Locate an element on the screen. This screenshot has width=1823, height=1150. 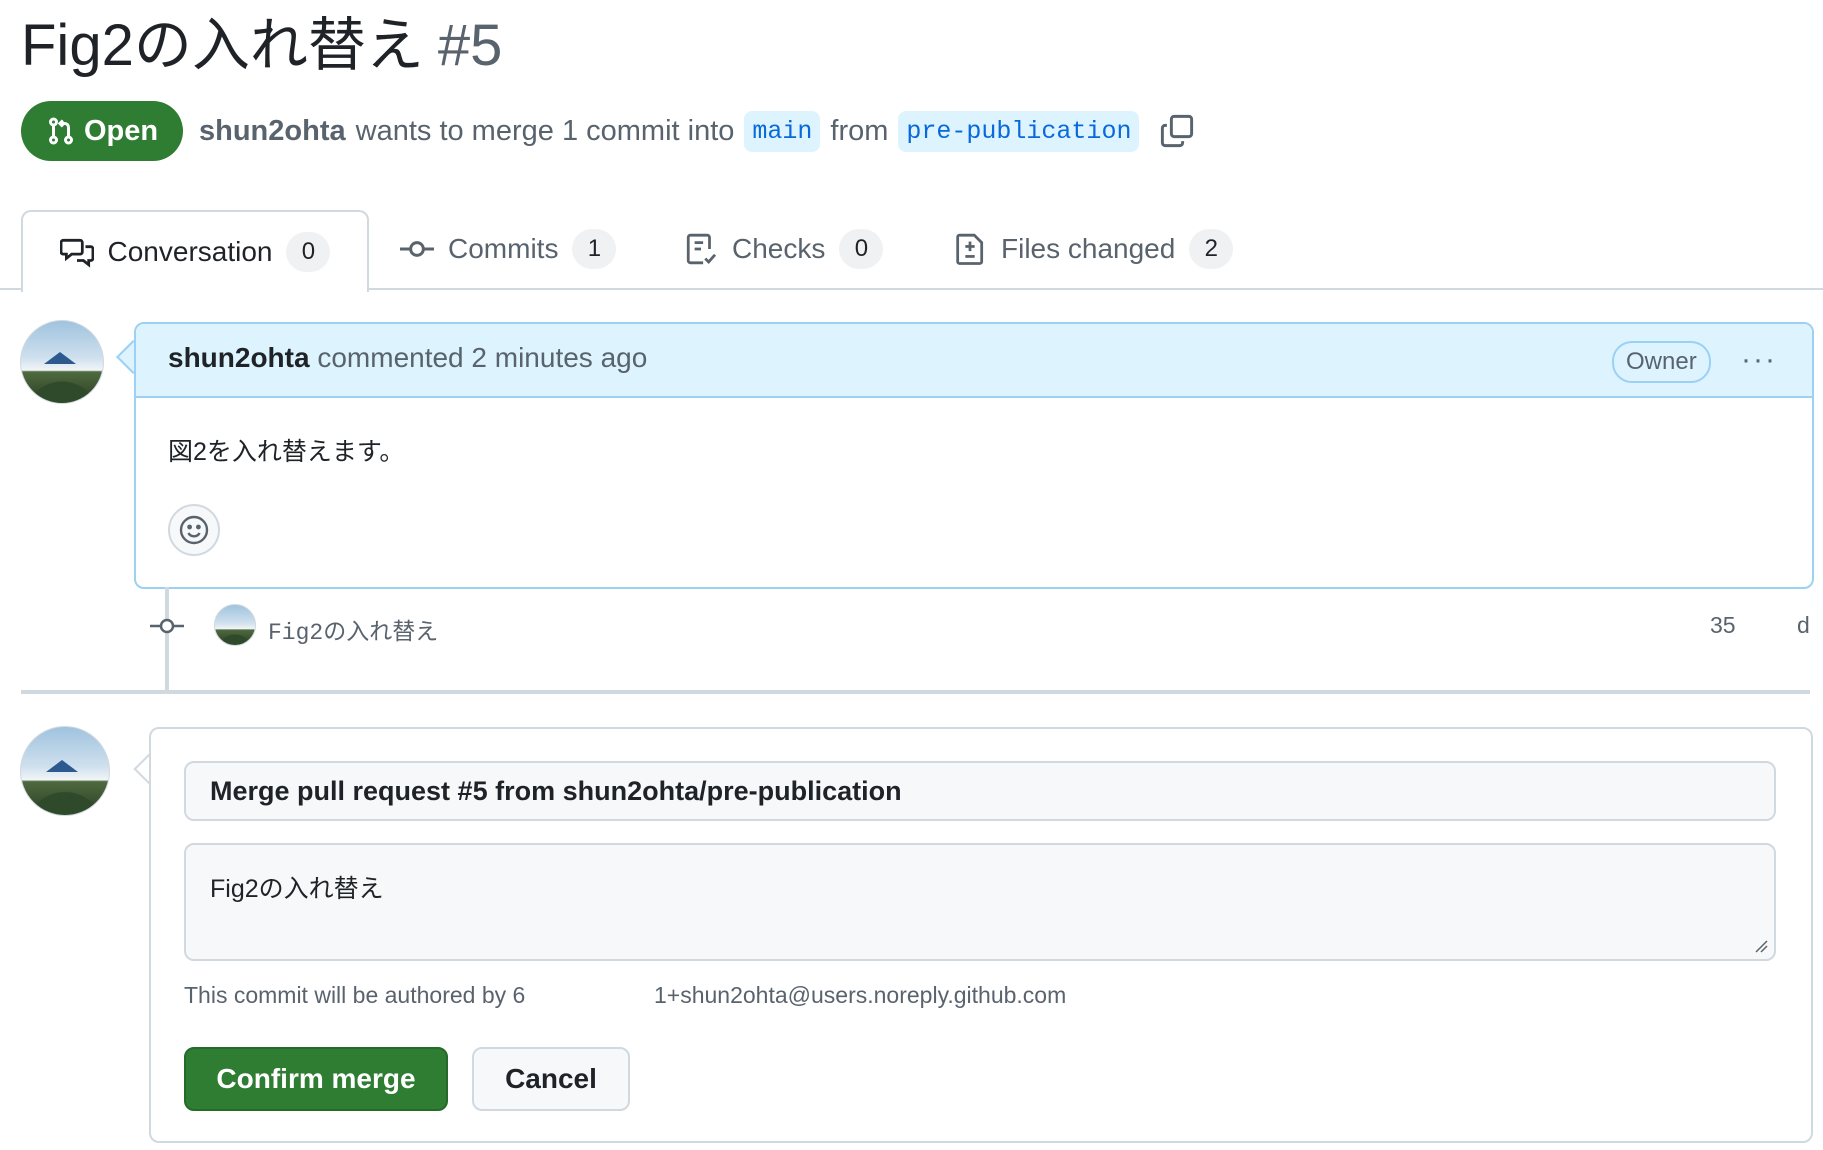
checklist-icon is located at coordinates (701, 249).